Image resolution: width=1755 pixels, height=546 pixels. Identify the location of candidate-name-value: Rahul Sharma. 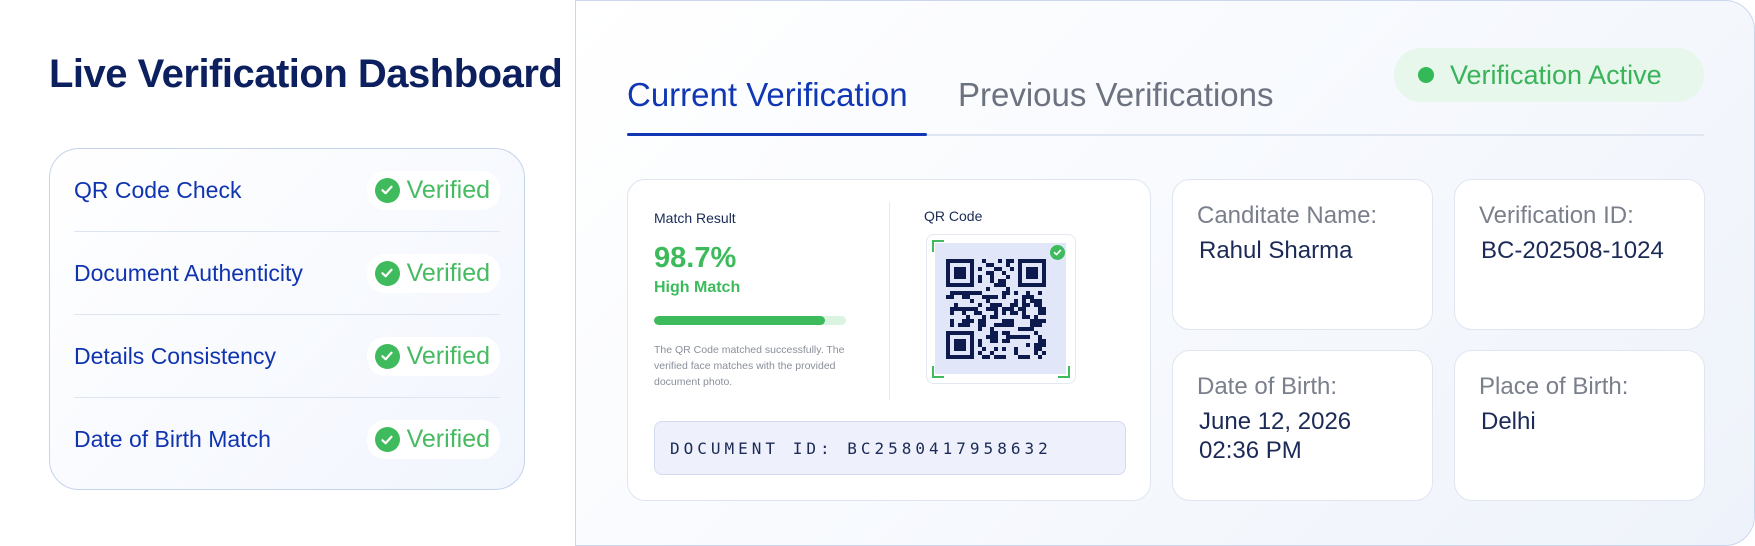
(1276, 250).